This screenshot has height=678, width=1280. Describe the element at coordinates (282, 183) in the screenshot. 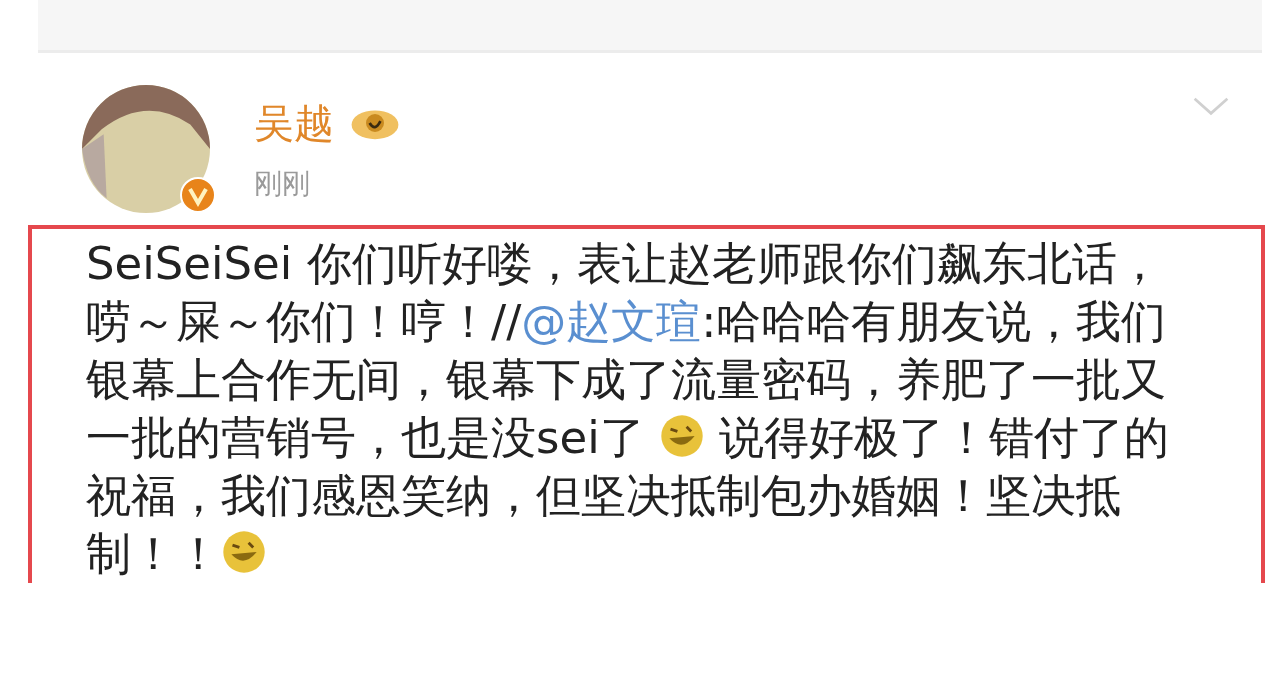

I see `post-time: 刚刚` at that location.